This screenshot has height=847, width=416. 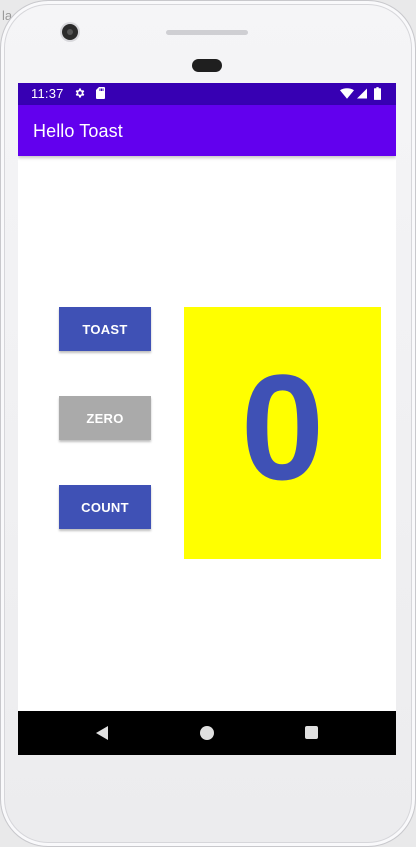 I want to click on navigation-bar, so click(x=207, y=733).